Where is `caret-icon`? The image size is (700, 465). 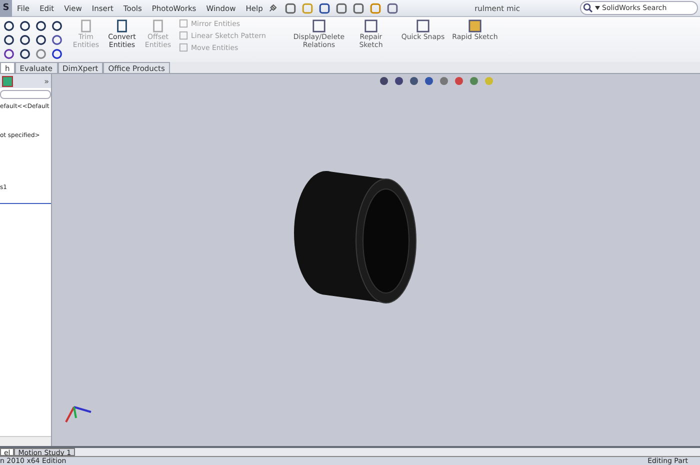 caret-icon is located at coordinates (597, 8).